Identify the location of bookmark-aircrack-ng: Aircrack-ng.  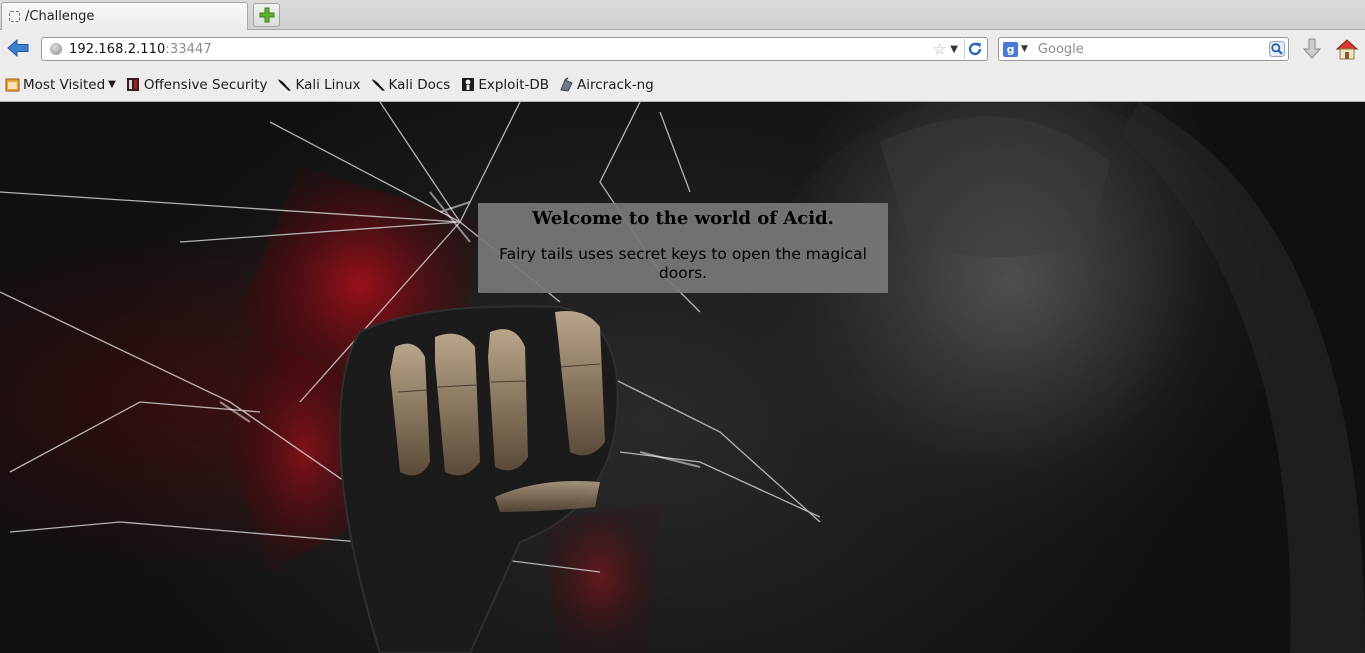
(606, 85).